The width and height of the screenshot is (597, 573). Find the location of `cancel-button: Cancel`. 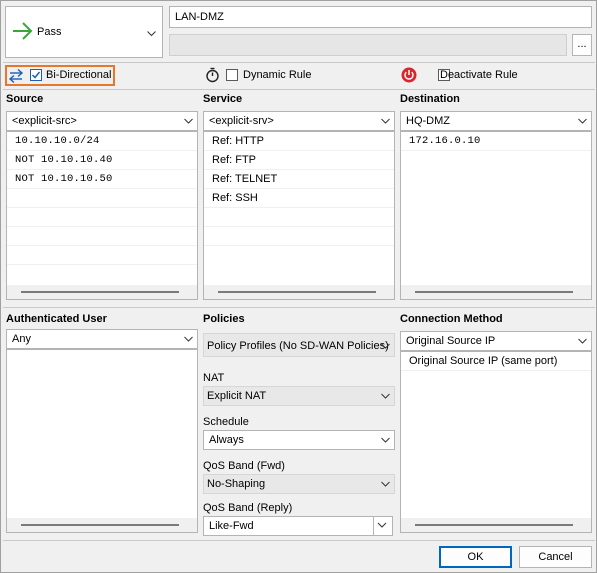

cancel-button: Cancel is located at coordinates (555, 557).